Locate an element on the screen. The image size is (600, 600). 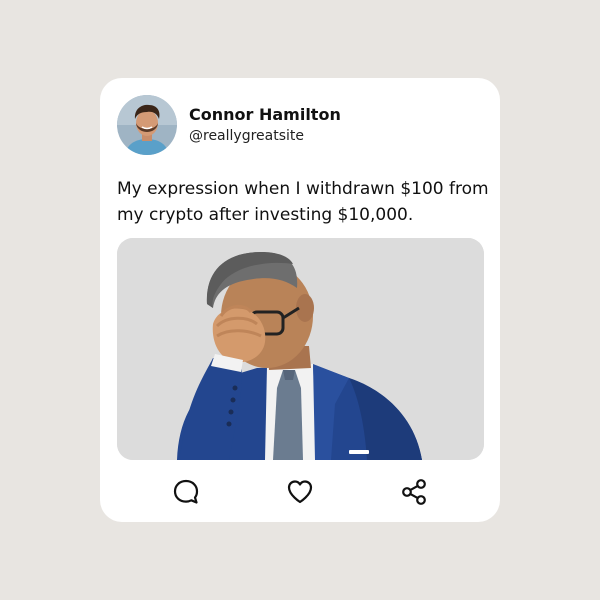
post-header: Connor Hamilton @reallygreatsite is located at coordinates (229, 125).